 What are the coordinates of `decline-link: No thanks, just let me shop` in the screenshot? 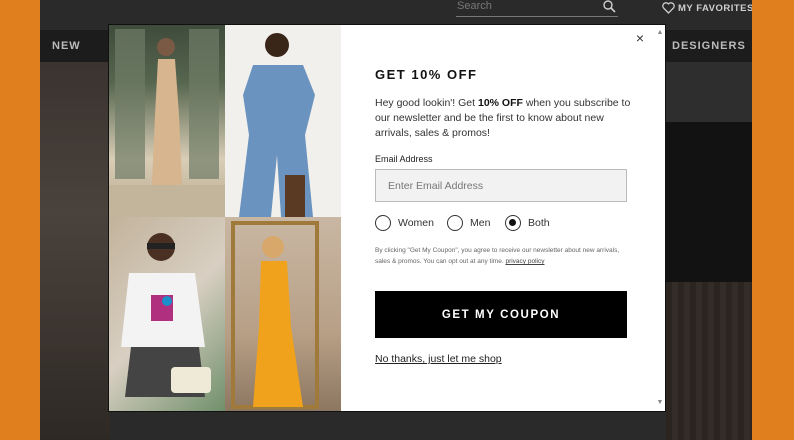 It's located at (438, 359).